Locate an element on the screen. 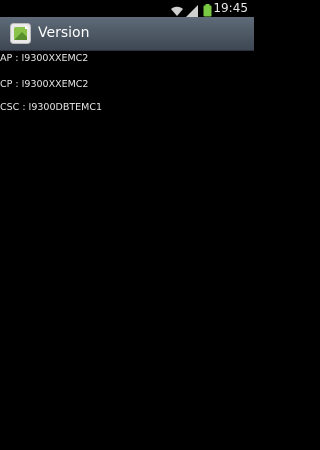  status-bar: 19:45 is located at coordinates (127, 8).